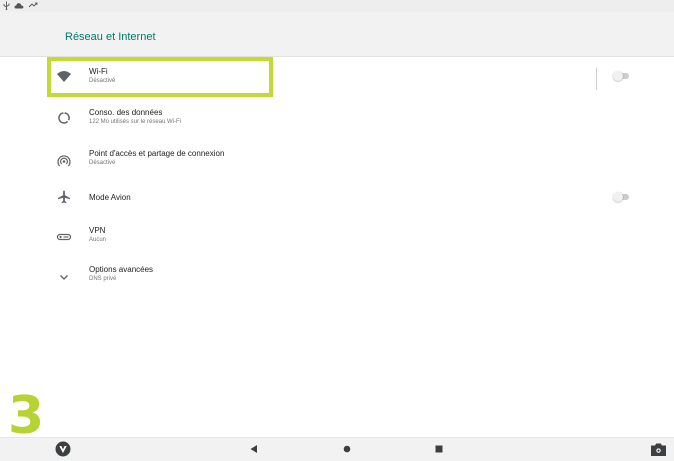 The image size is (674, 461). What do you see at coordinates (64, 118) in the screenshot?
I see `data-usage-icon` at bounding box center [64, 118].